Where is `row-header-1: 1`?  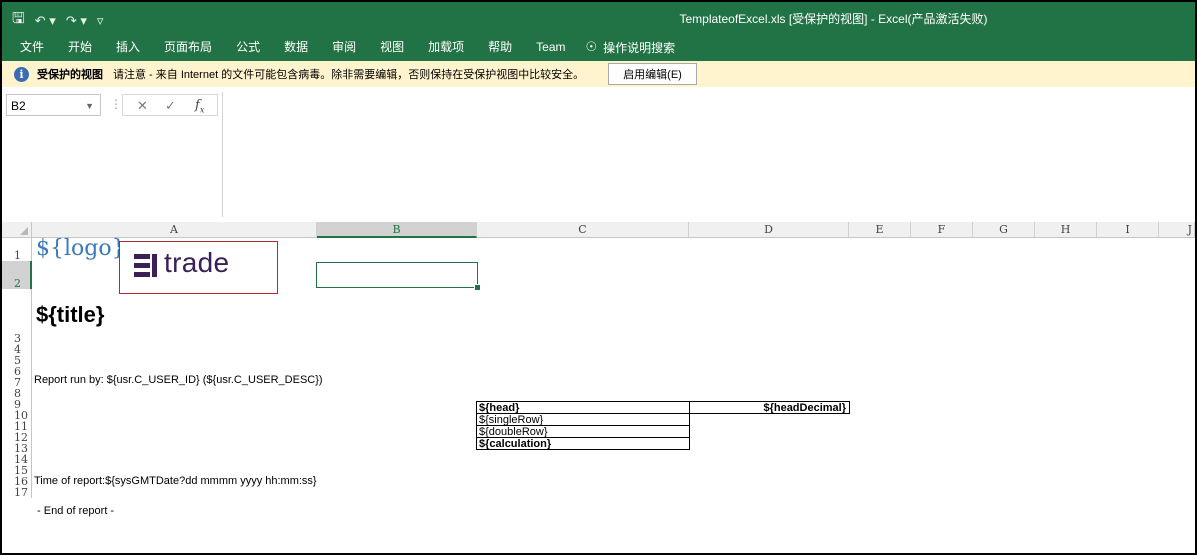
row-header-1: 1 is located at coordinates (17, 249).